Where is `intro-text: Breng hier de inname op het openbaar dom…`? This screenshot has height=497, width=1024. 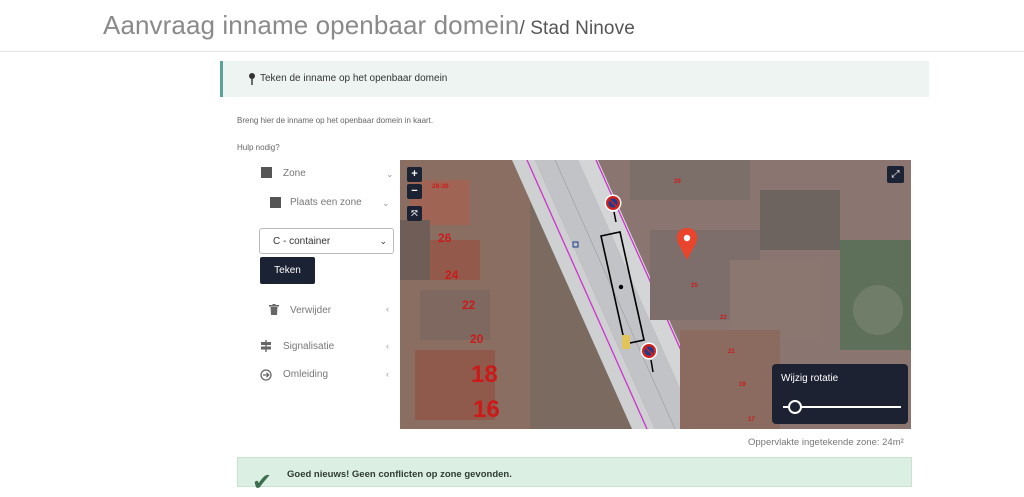
intro-text: Breng hier de inname op het openbaar dom… is located at coordinates (335, 120).